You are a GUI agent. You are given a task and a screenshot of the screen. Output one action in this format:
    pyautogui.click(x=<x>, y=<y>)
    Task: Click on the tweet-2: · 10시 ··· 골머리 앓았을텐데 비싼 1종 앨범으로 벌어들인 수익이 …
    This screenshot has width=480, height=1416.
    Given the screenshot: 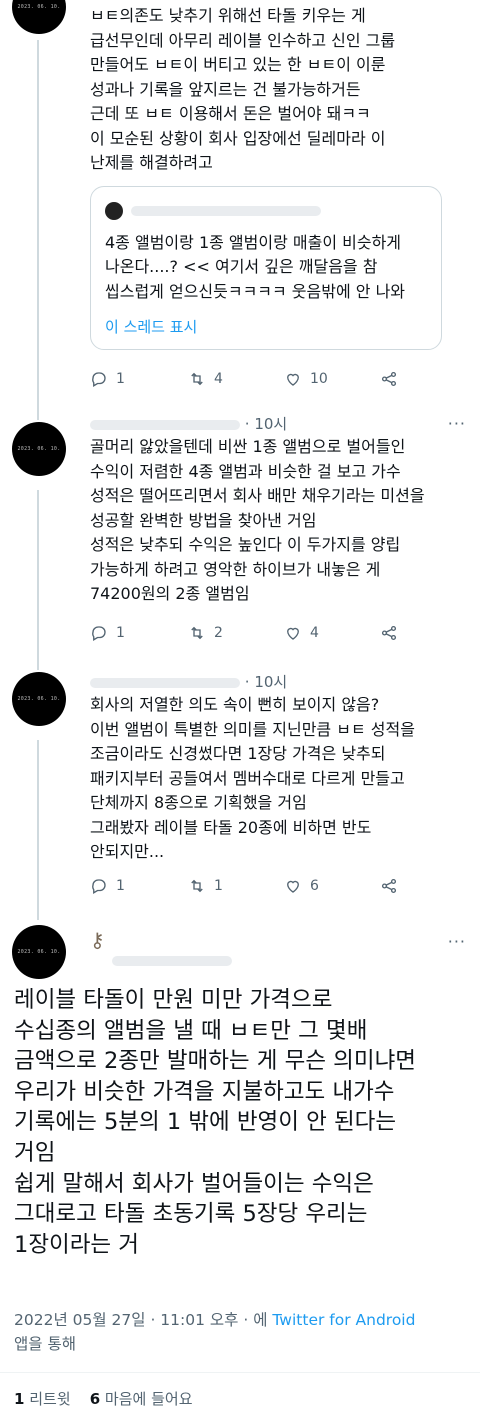 What is the action you would take?
    pyautogui.click(x=278, y=527)
    